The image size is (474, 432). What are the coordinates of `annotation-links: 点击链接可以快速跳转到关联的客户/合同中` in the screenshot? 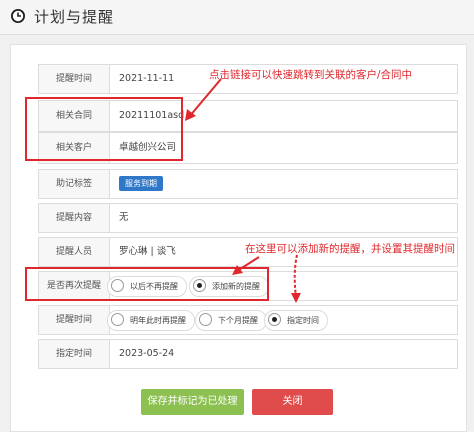 It's located at (311, 75).